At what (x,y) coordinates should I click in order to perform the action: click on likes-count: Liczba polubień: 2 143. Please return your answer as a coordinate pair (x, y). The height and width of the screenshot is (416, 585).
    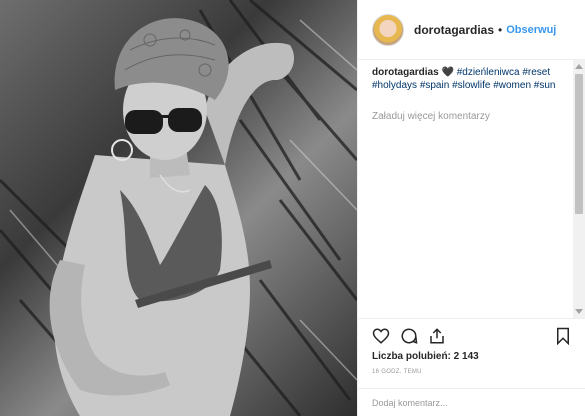
    Looking at the image, I should click on (425, 356).